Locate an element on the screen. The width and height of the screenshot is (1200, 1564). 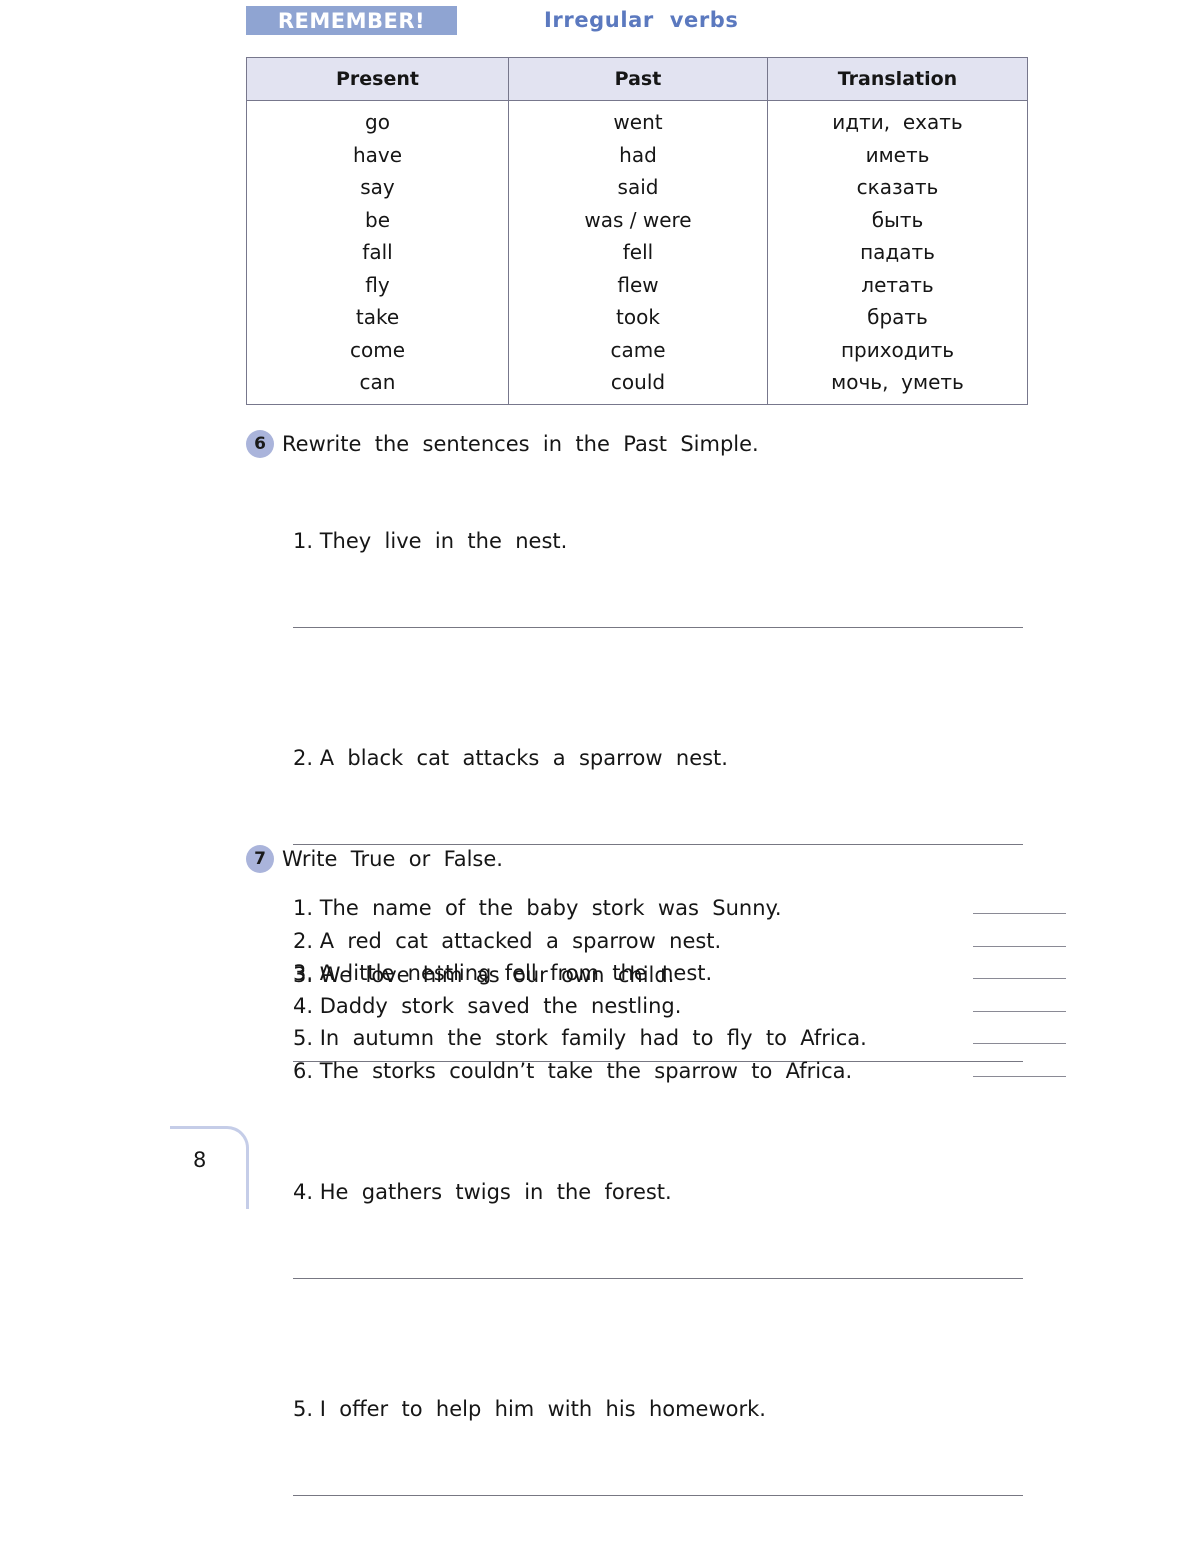
question-text: 4. Daddy stork saved the nestling. is located at coordinates (487, 1005).